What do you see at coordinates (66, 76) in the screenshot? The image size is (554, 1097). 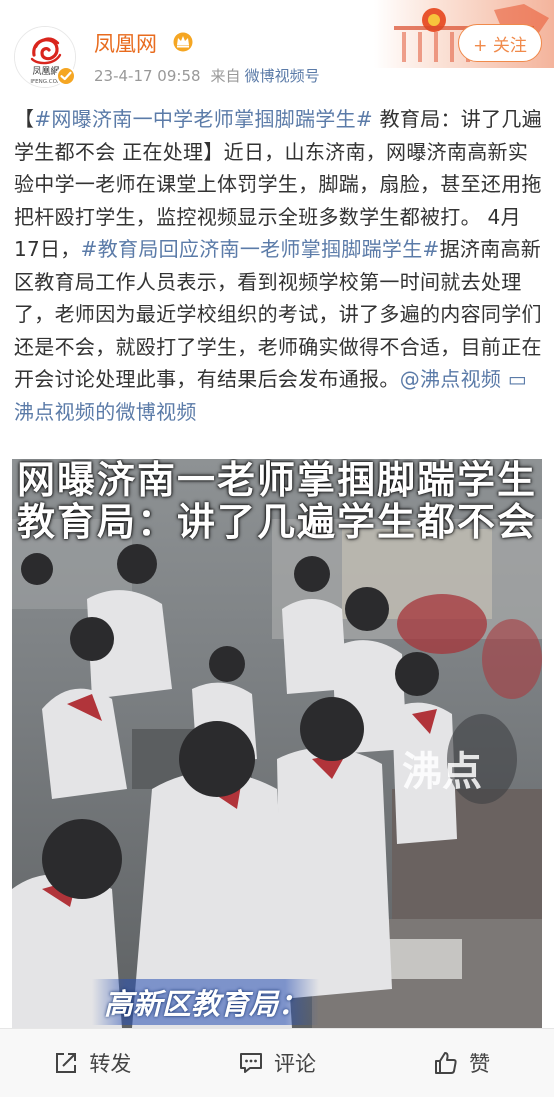 I see `verified-badge-icon` at bounding box center [66, 76].